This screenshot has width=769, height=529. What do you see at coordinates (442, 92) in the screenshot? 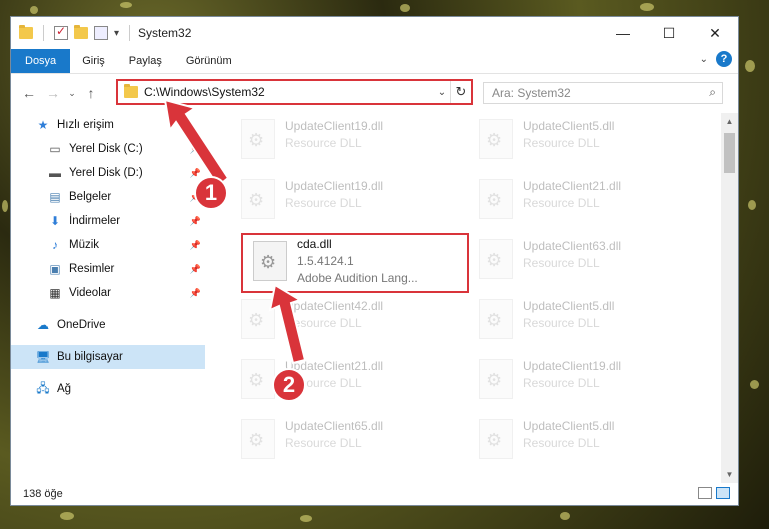
I see `chevron-down-icon: ⌄` at bounding box center [442, 92].